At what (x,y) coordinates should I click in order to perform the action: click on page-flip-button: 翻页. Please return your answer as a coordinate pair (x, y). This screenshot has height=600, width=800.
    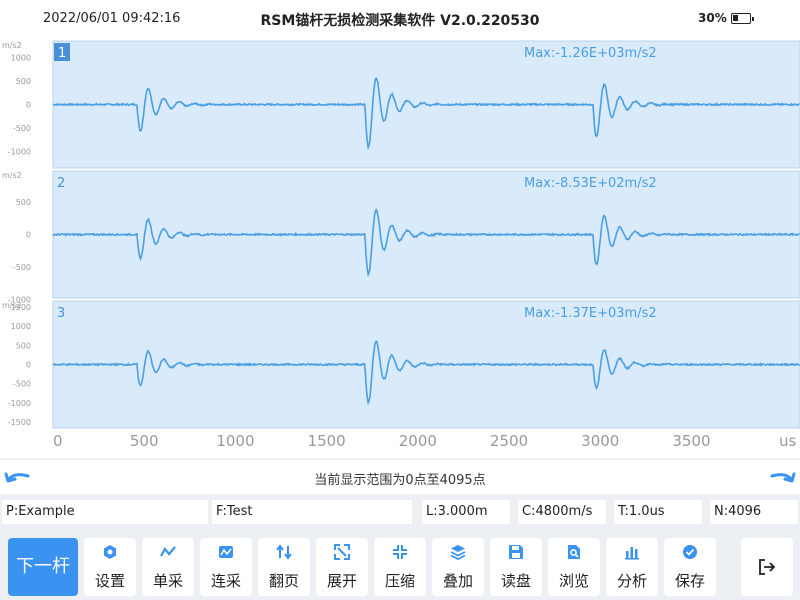
    Looking at the image, I should click on (284, 567).